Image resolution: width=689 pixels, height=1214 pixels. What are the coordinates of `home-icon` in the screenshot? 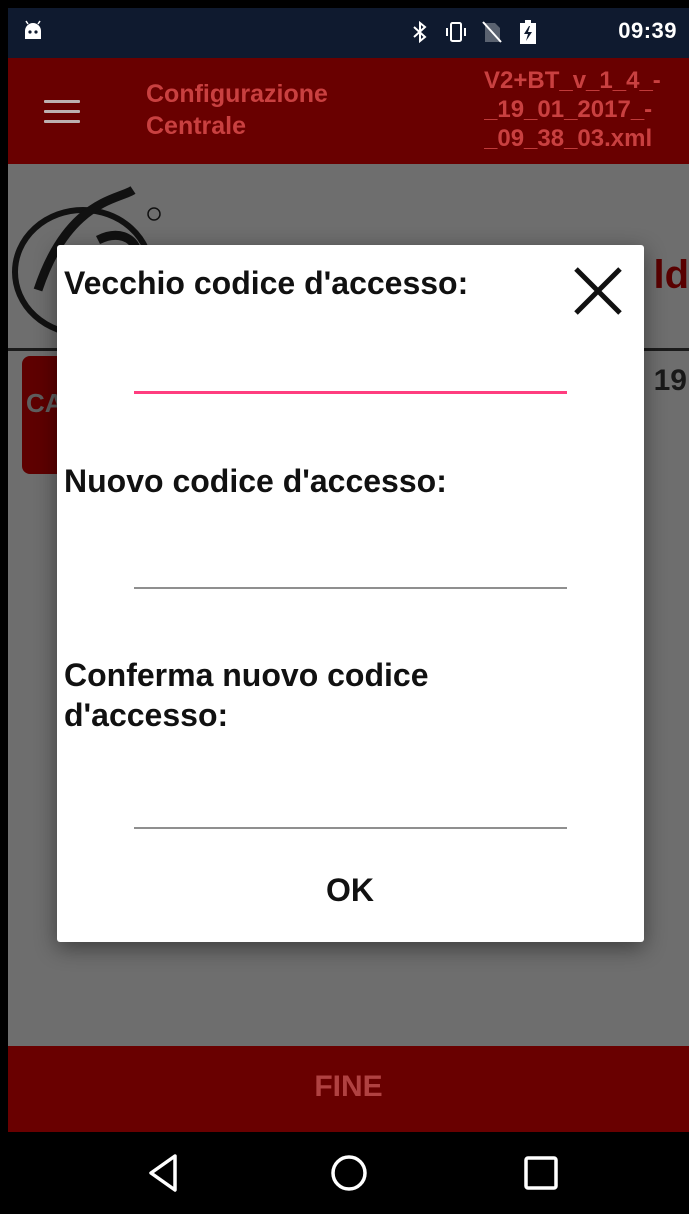 It's located at (349, 1173).